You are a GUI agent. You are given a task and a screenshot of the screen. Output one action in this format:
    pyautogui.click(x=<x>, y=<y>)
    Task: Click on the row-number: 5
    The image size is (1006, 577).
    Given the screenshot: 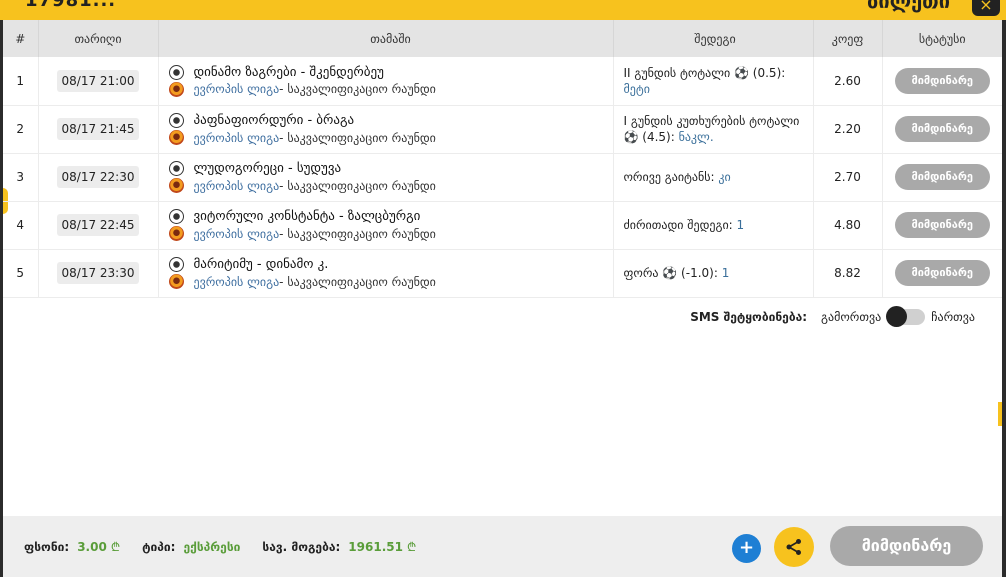 What is the action you would take?
    pyautogui.click(x=21, y=273)
    